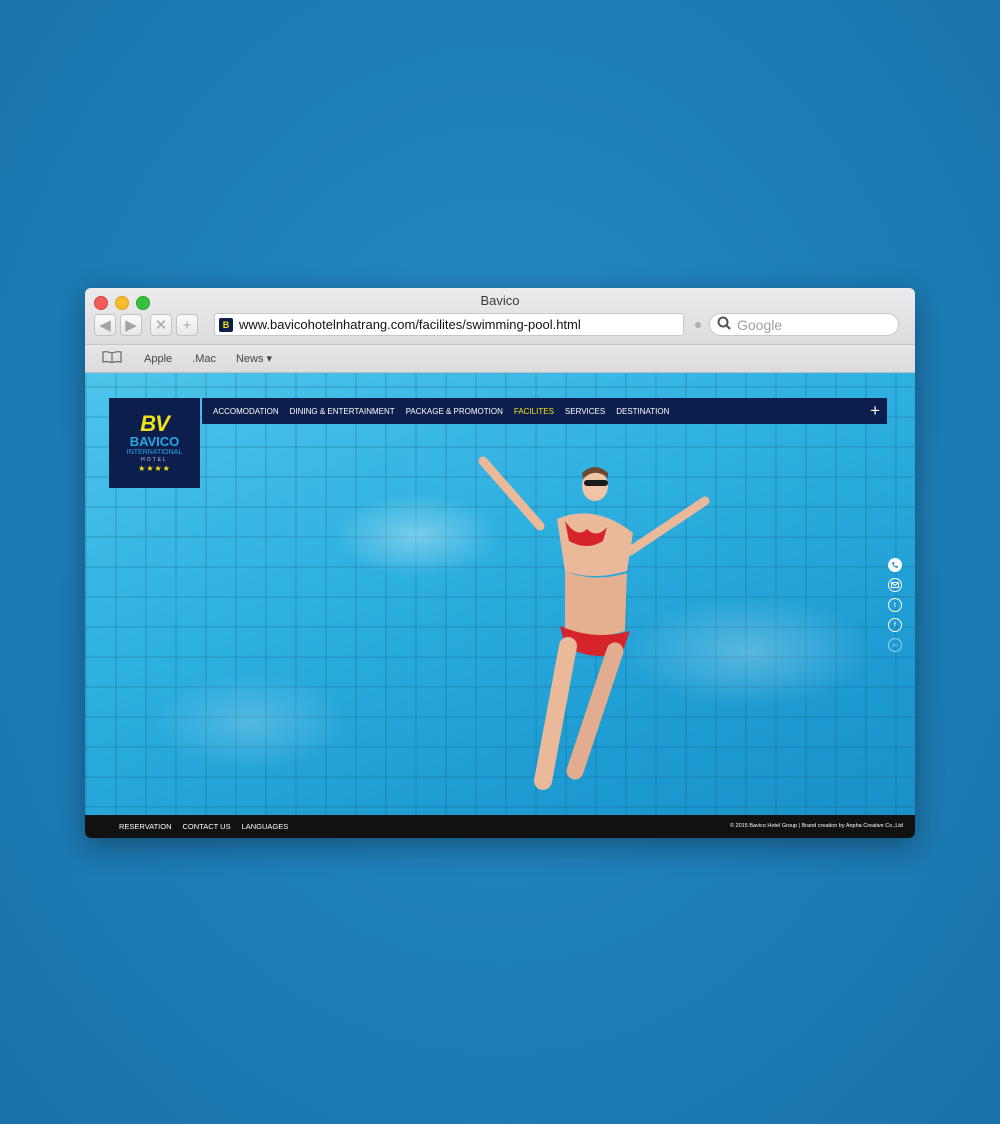 The image size is (1000, 1124). What do you see at coordinates (642, 411) in the screenshot?
I see `nav-destination: DESTINATION` at bounding box center [642, 411].